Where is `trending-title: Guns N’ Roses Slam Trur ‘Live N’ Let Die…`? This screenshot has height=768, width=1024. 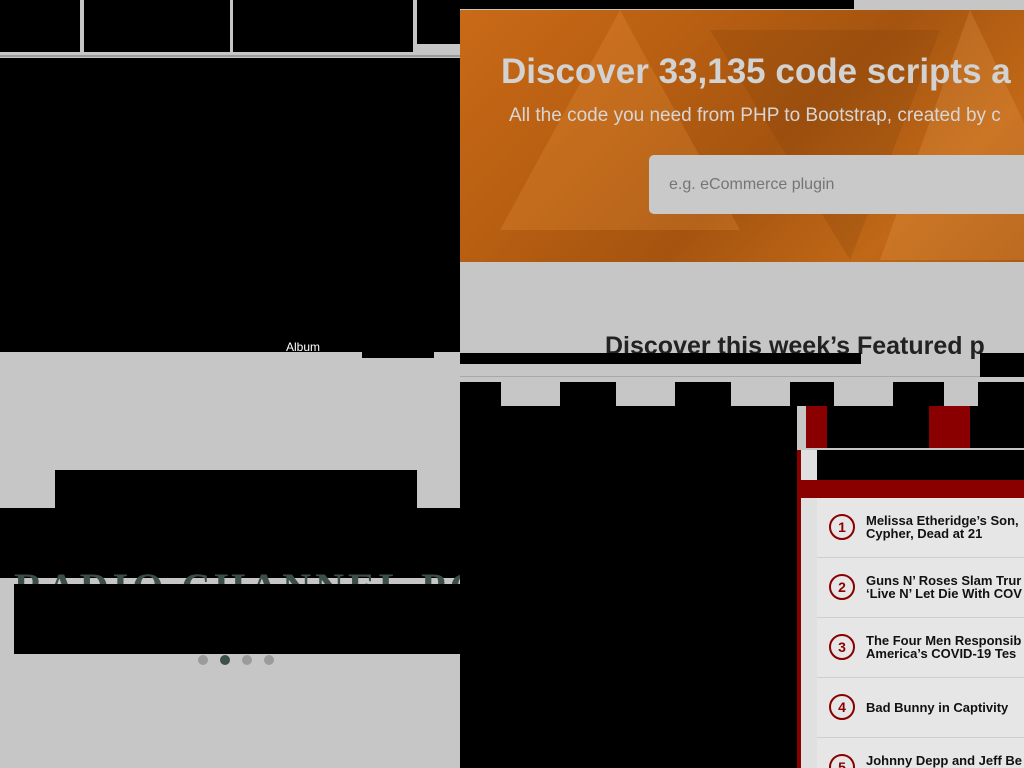
trending-title: Guns N’ Roses Slam Trur ‘Live N’ Let Die… is located at coordinates (945, 587).